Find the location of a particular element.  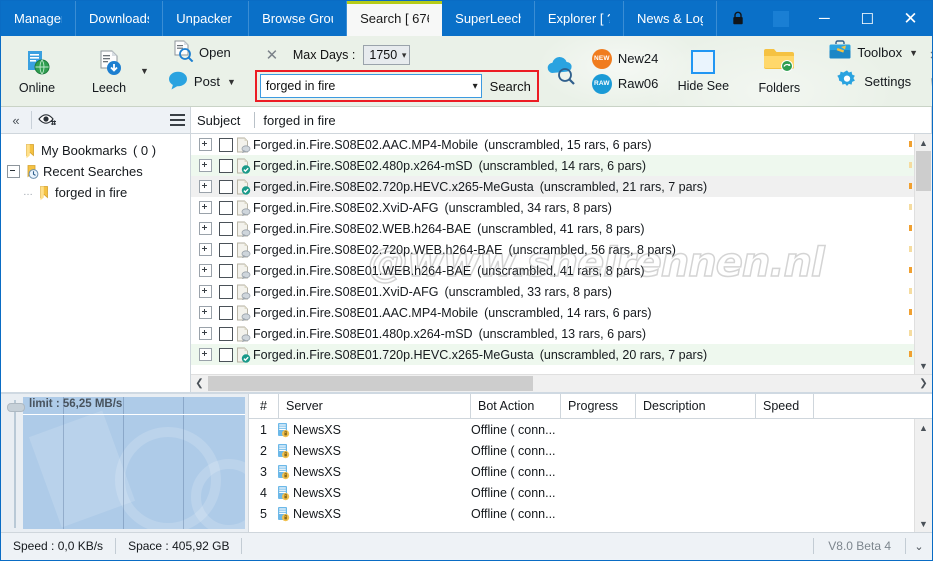

lock-icon is located at coordinates (738, 18).